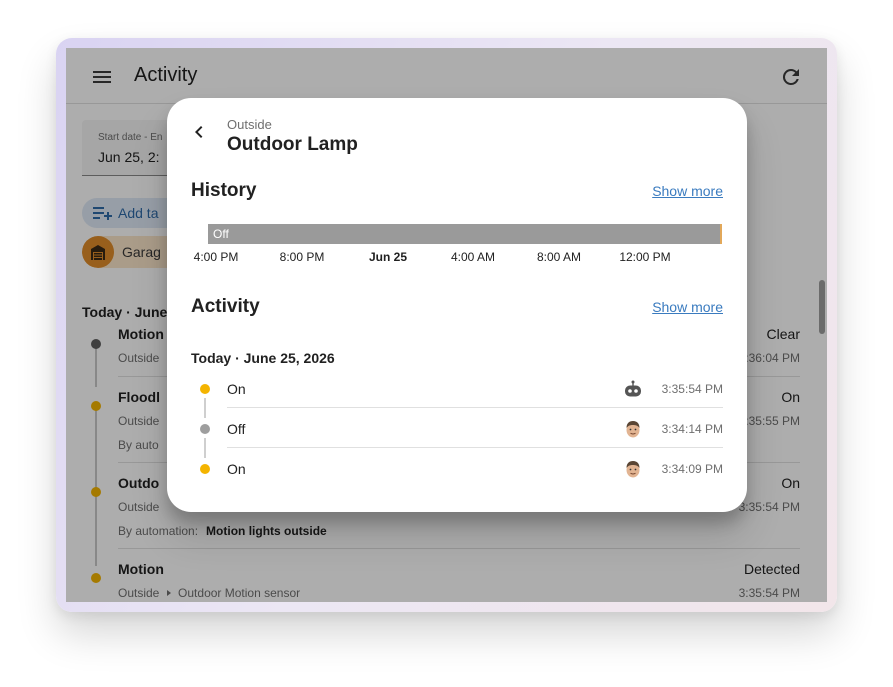  Describe the element at coordinates (457, 428) in the screenshot. I see `activity-row: Off 3:34:14 PM` at that location.